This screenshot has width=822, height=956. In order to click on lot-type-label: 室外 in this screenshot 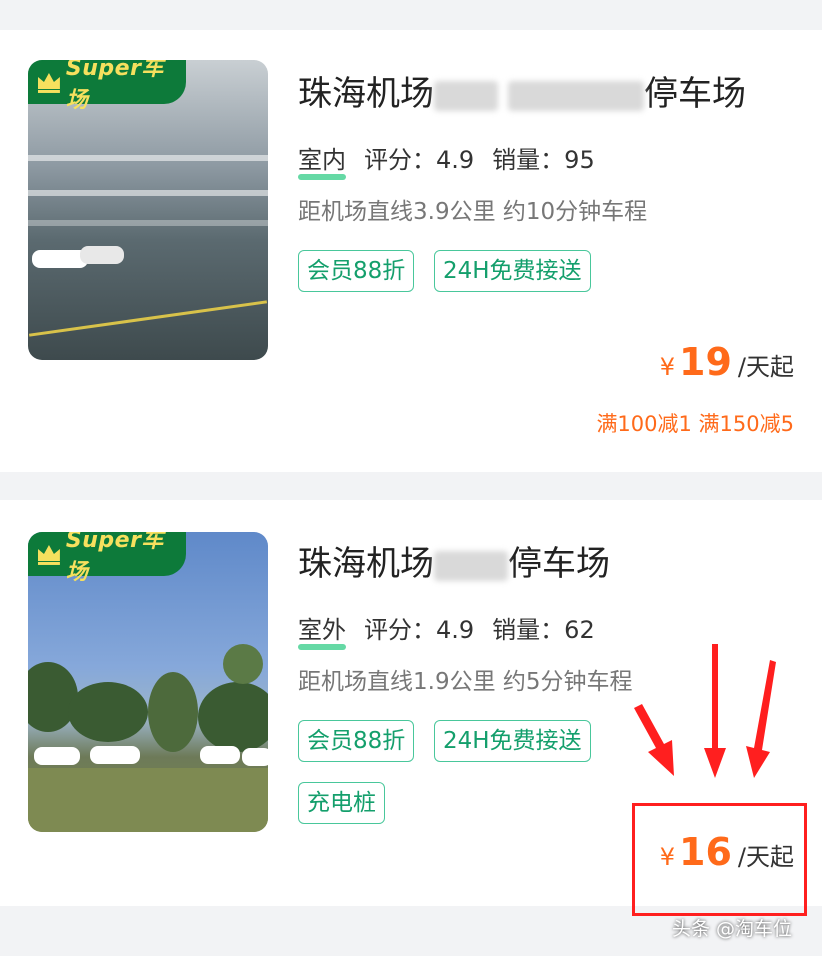, I will do `click(322, 630)`.